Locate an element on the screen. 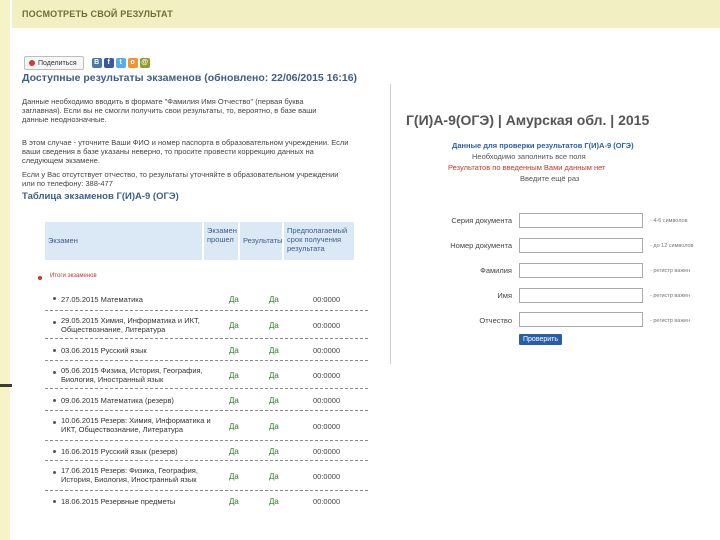 The height and width of the screenshot is (540, 720). exam-date-subject: 09.06.2015 Математика (резерв) is located at coordinates (117, 400).